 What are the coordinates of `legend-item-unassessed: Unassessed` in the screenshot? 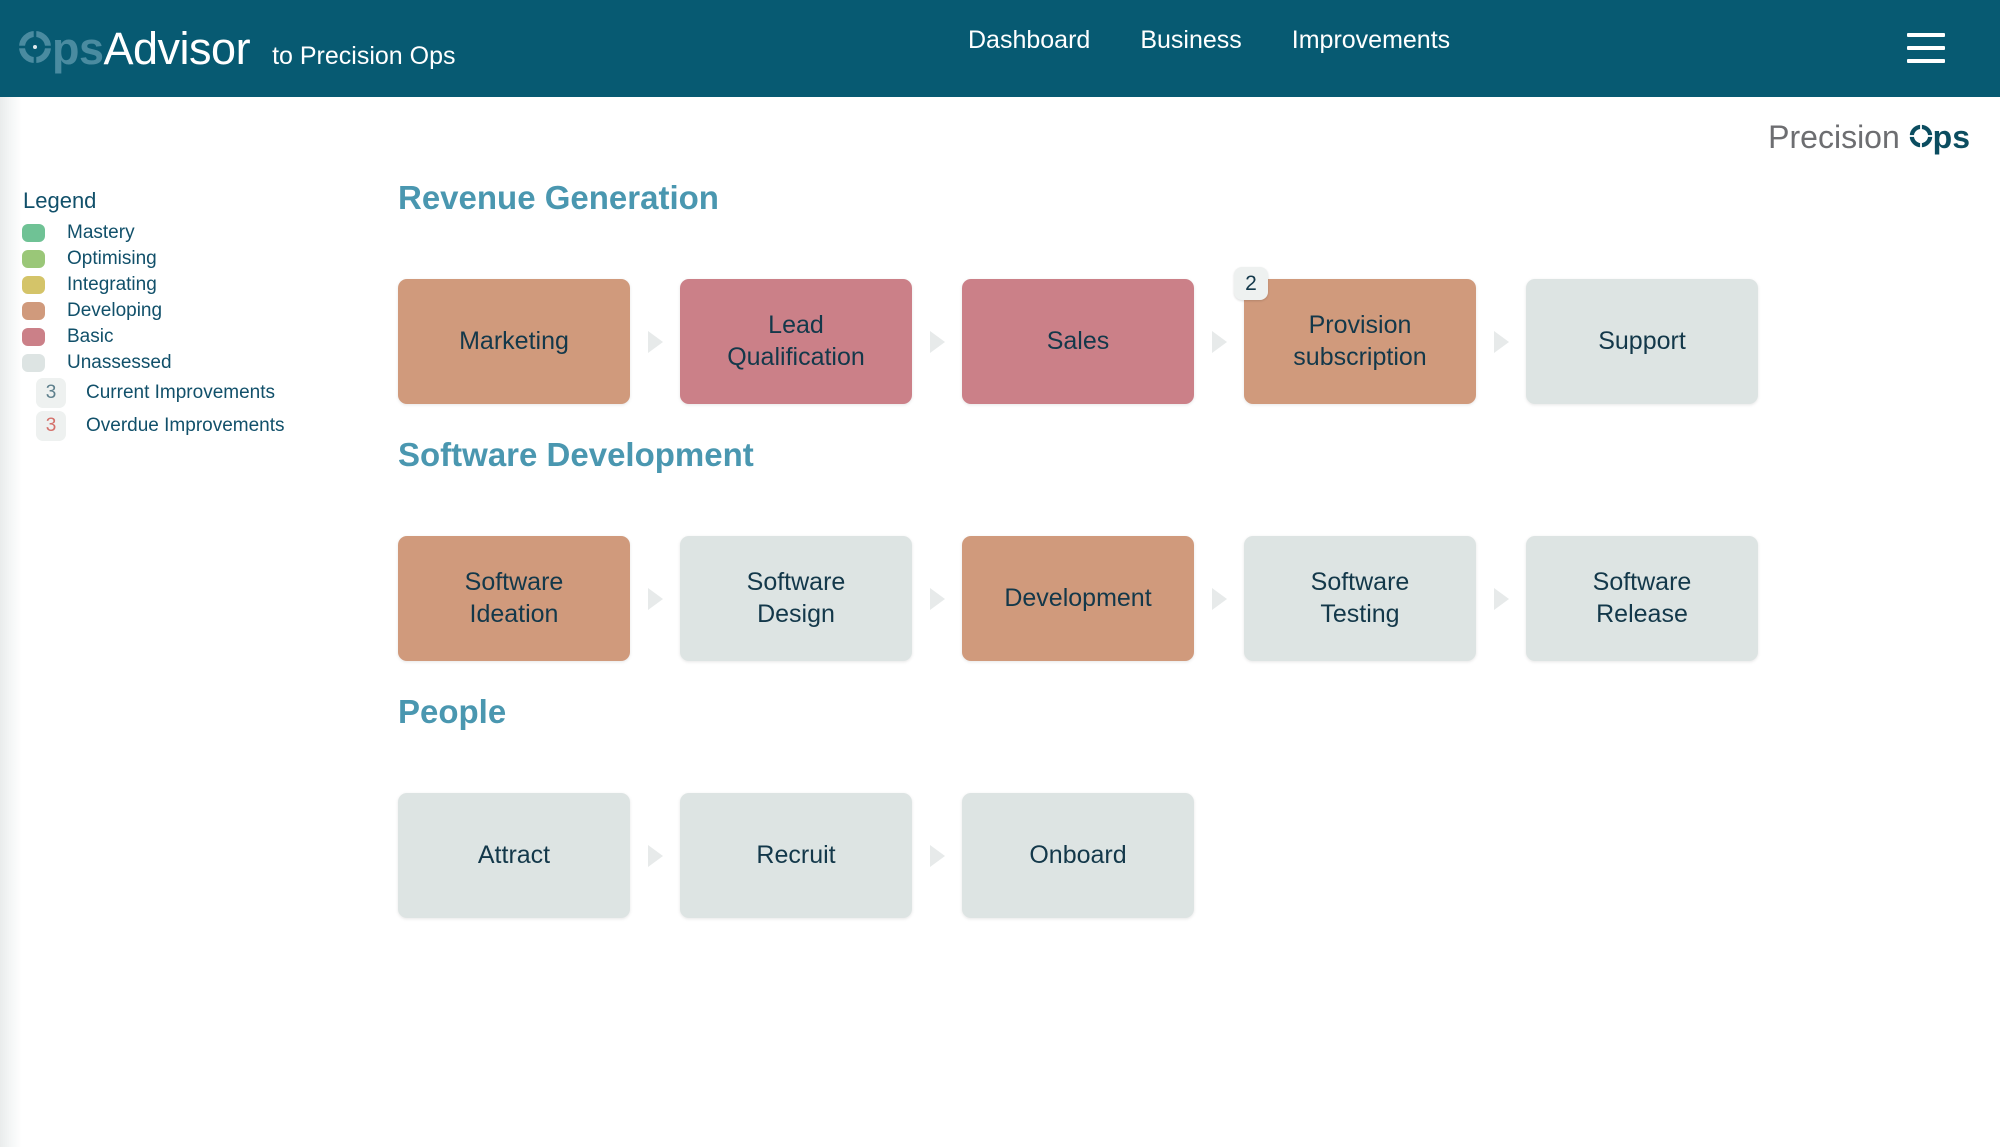 It's located at (157, 363).